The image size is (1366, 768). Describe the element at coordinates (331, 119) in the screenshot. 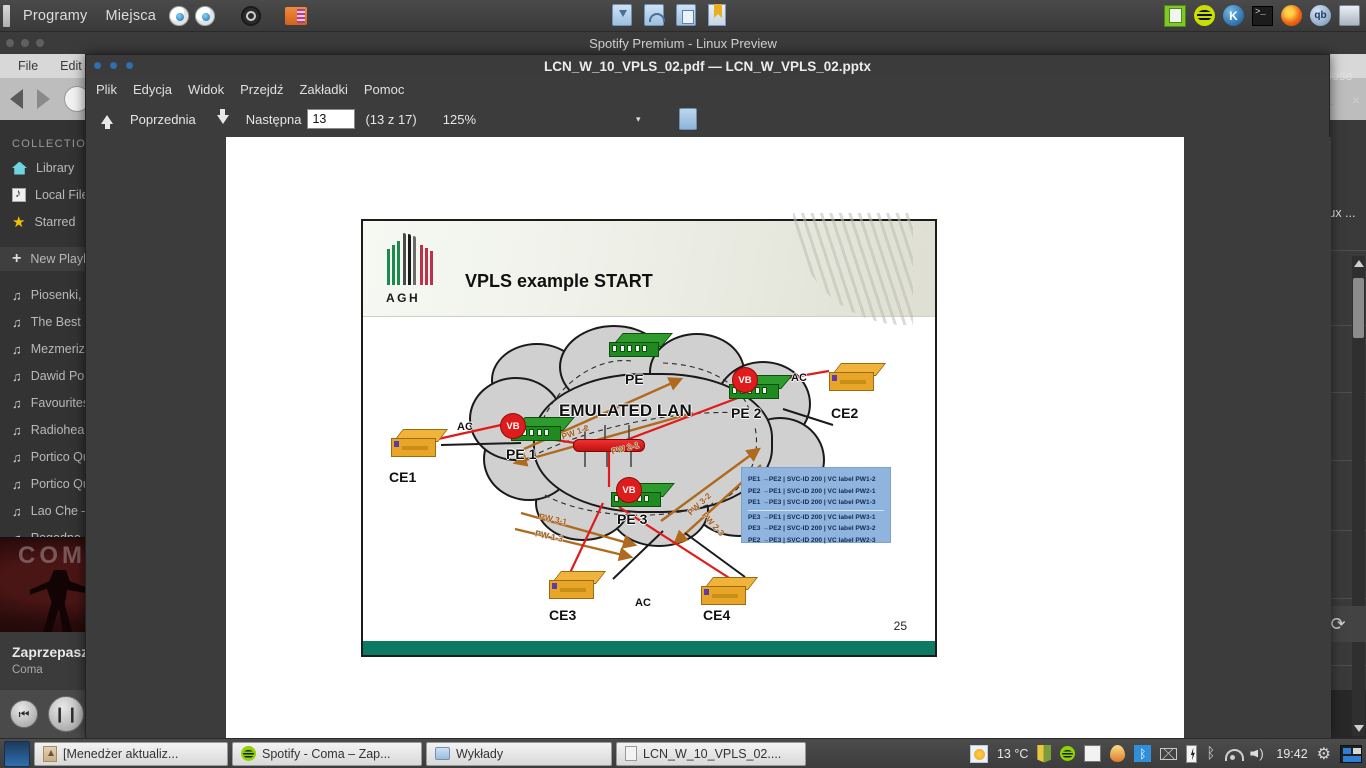

I see `page-number-input: 13` at that location.